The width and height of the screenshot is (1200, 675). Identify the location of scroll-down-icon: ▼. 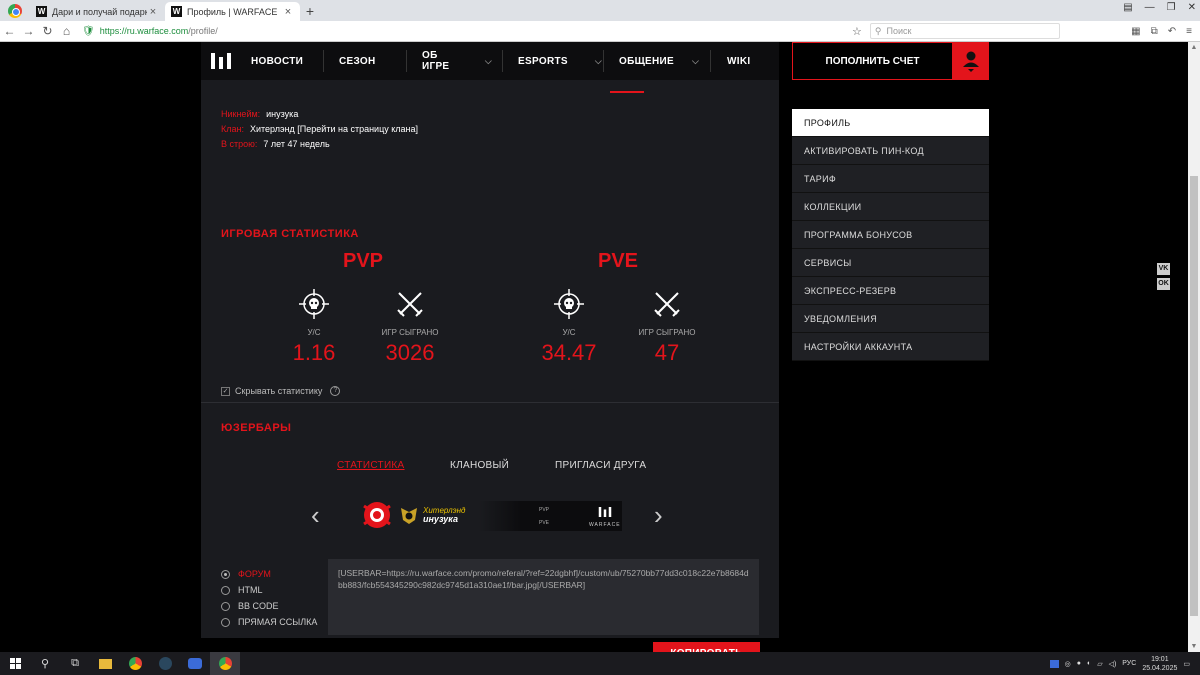
(1194, 646).